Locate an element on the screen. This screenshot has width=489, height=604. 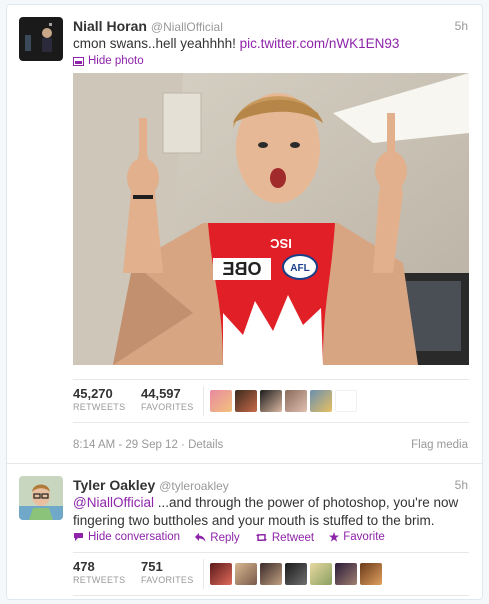
jersey-isc-text: ISC is located at coordinates (281, 243).